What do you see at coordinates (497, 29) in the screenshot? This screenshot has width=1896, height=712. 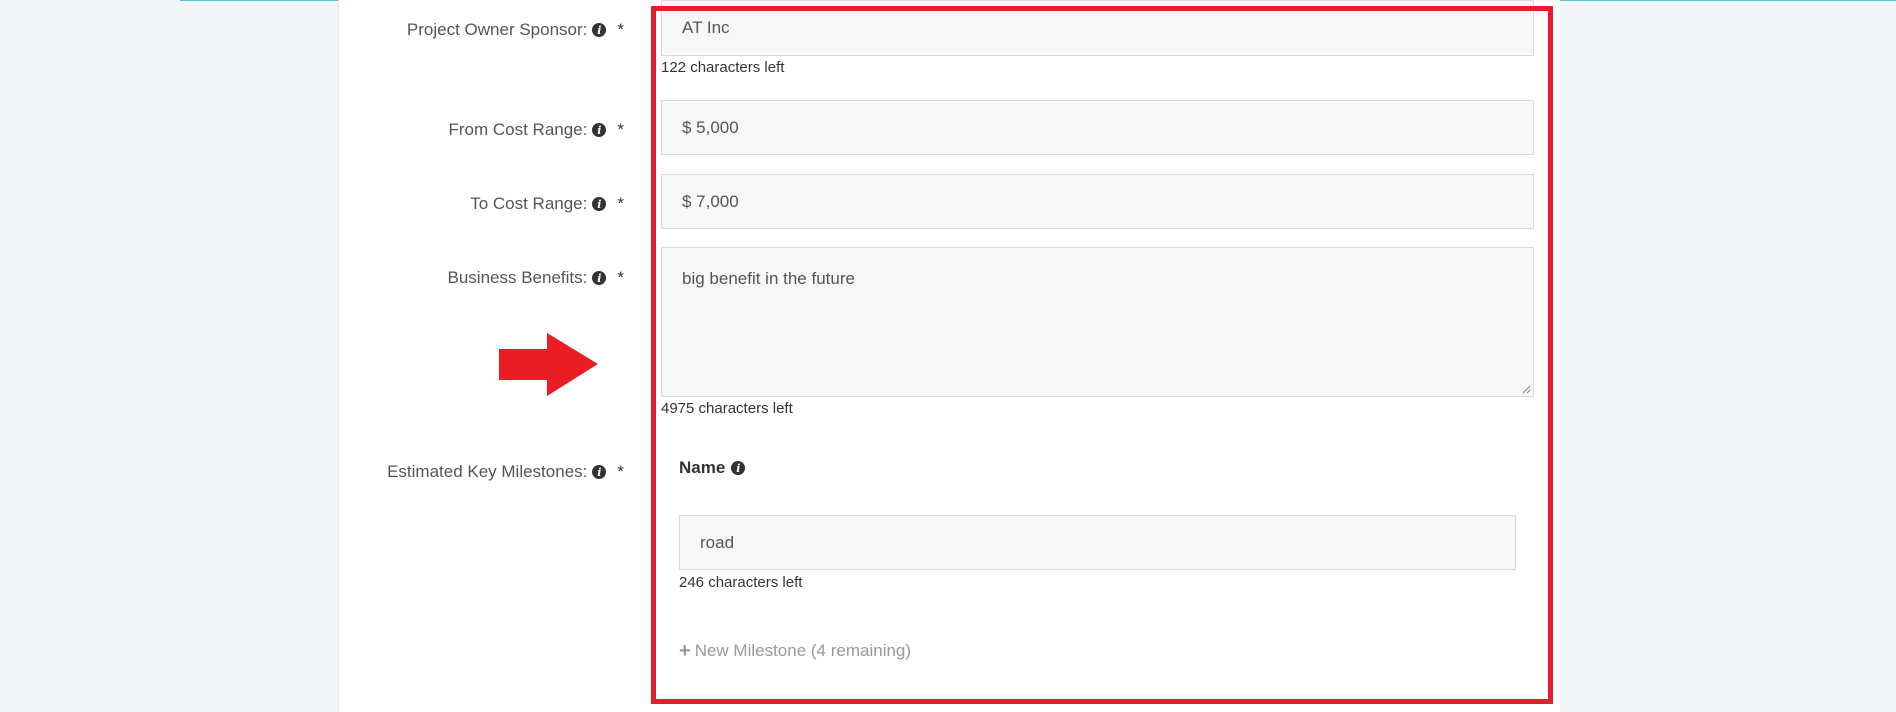 I see `sponsor-label-text: Project Owner Sponsor:` at bounding box center [497, 29].